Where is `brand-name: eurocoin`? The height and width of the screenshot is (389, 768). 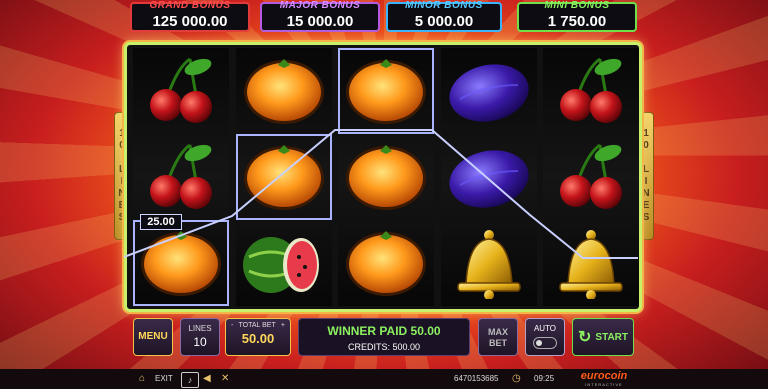
brand-name: eurocoin is located at coordinates (604, 376).